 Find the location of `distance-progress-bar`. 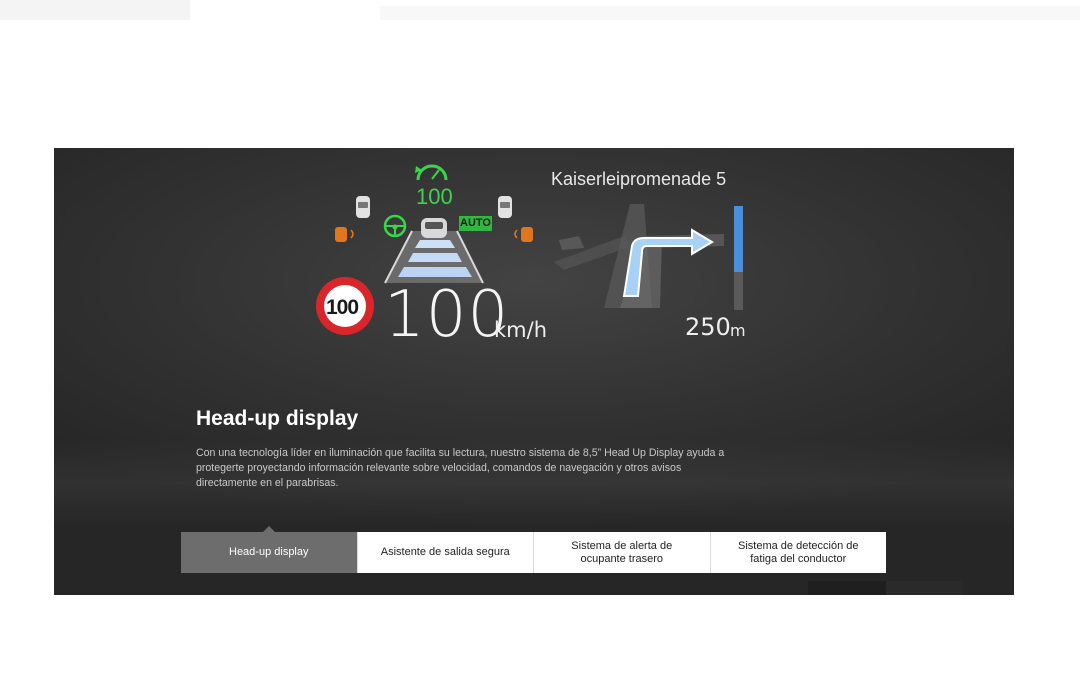

distance-progress-bar is located at coordinates (738, 258).